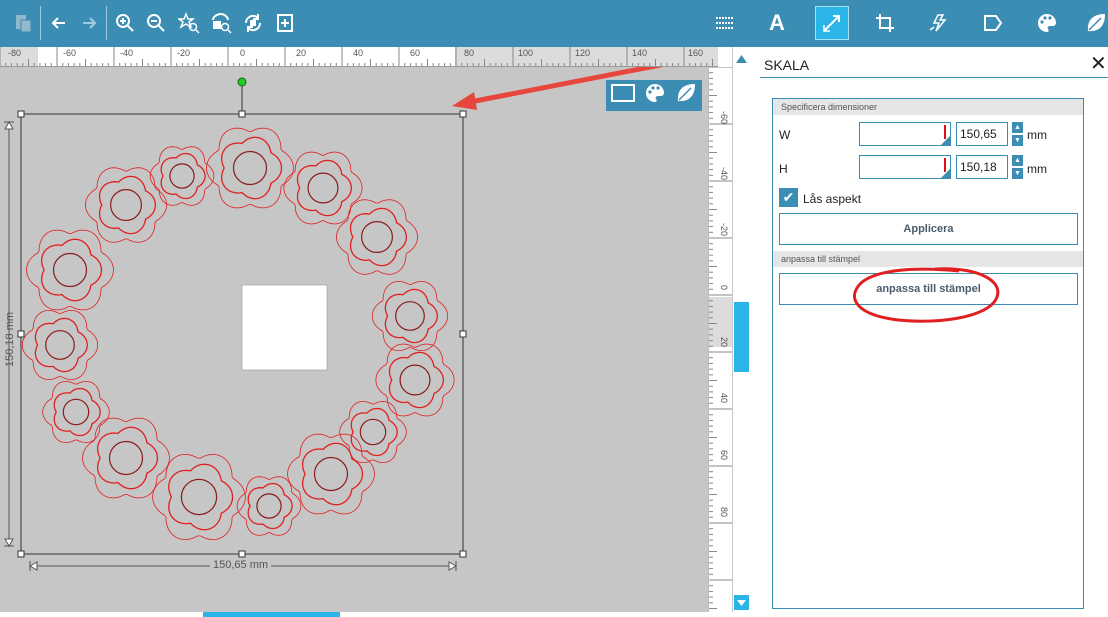  I want to click on ruler-tick: 0, so click(724, 288).